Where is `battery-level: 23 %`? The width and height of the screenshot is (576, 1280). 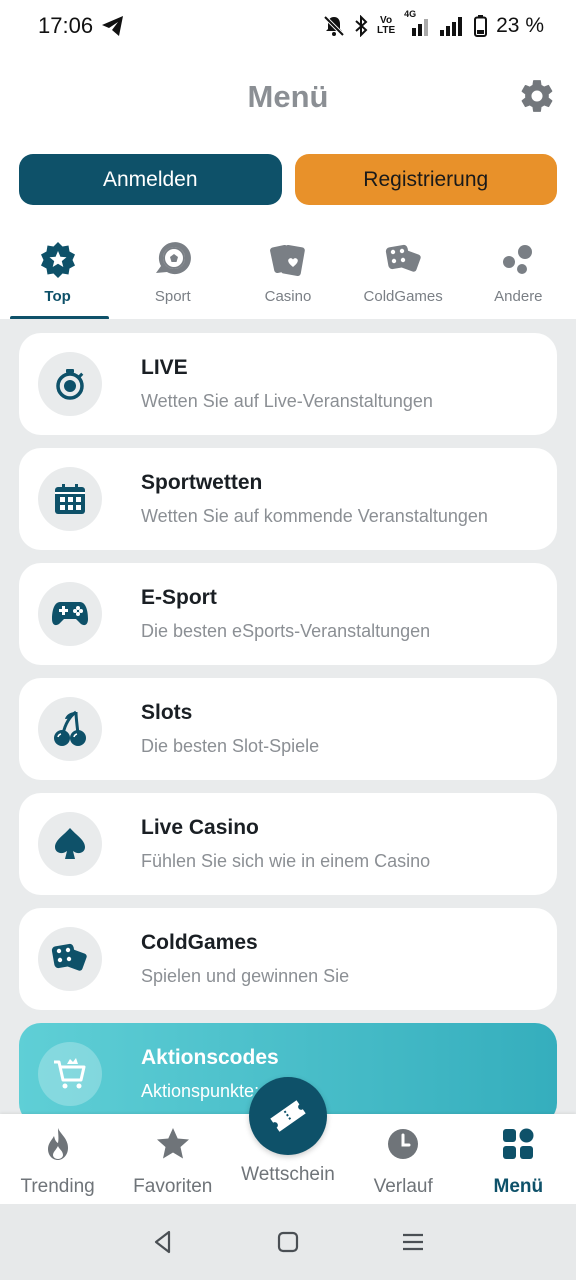
battery-level: 23 % is located at coordinates (520, 25).